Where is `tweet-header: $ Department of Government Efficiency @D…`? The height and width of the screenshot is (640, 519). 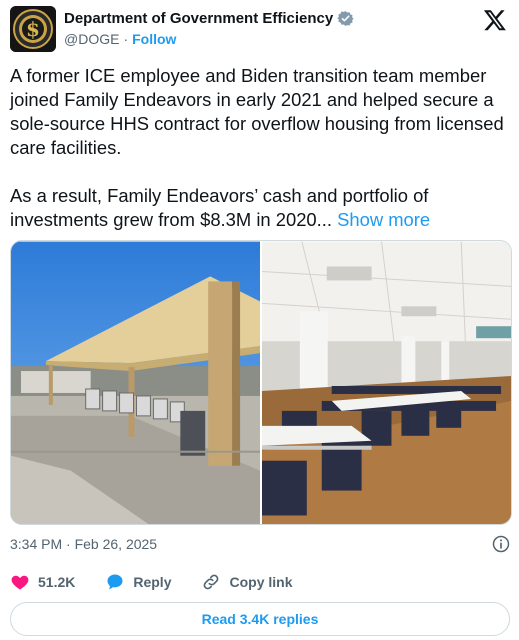
tweet-header: $ Department of Government Efficiency @D… is located at coordinates (259, 30).